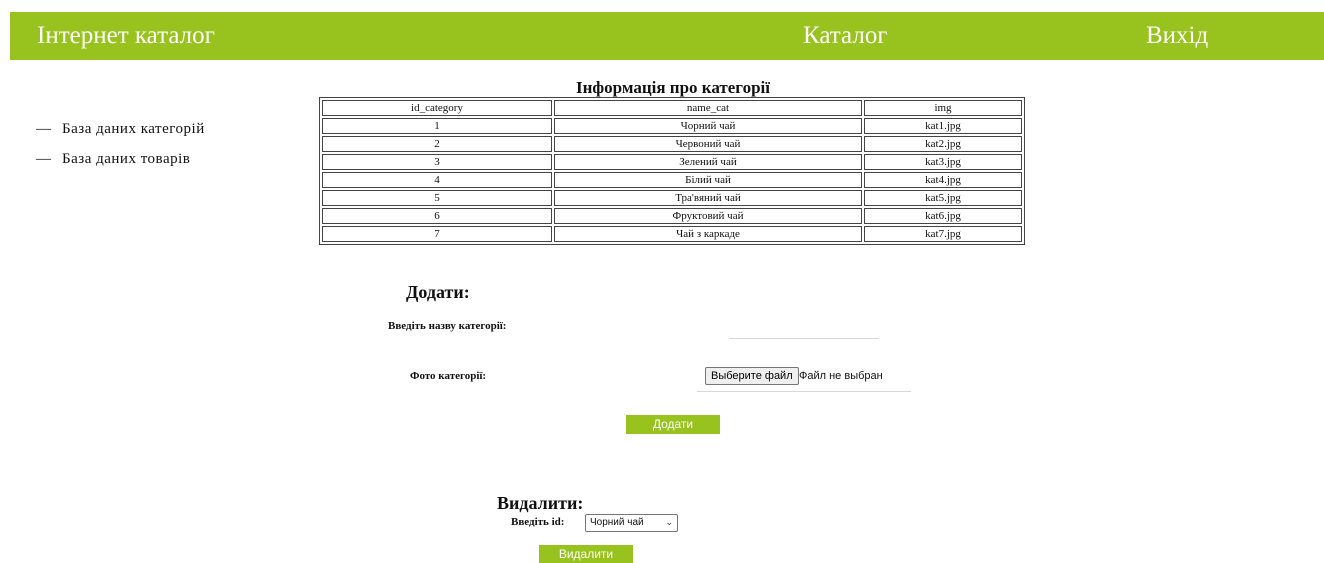 The image size is (1324, 563). I want to click on table-row: 4 Білий чай kat4.jpg, so click(672, 180).